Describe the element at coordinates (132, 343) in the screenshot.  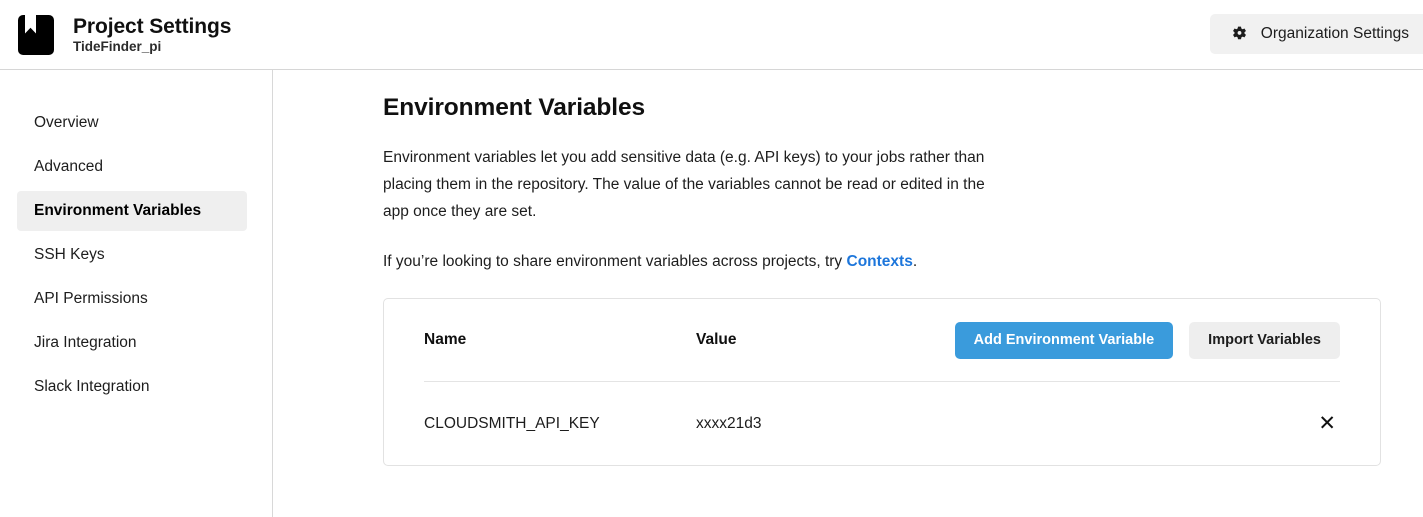
I see `sidebar-item-jira-integration: Jira Integration` at that location.